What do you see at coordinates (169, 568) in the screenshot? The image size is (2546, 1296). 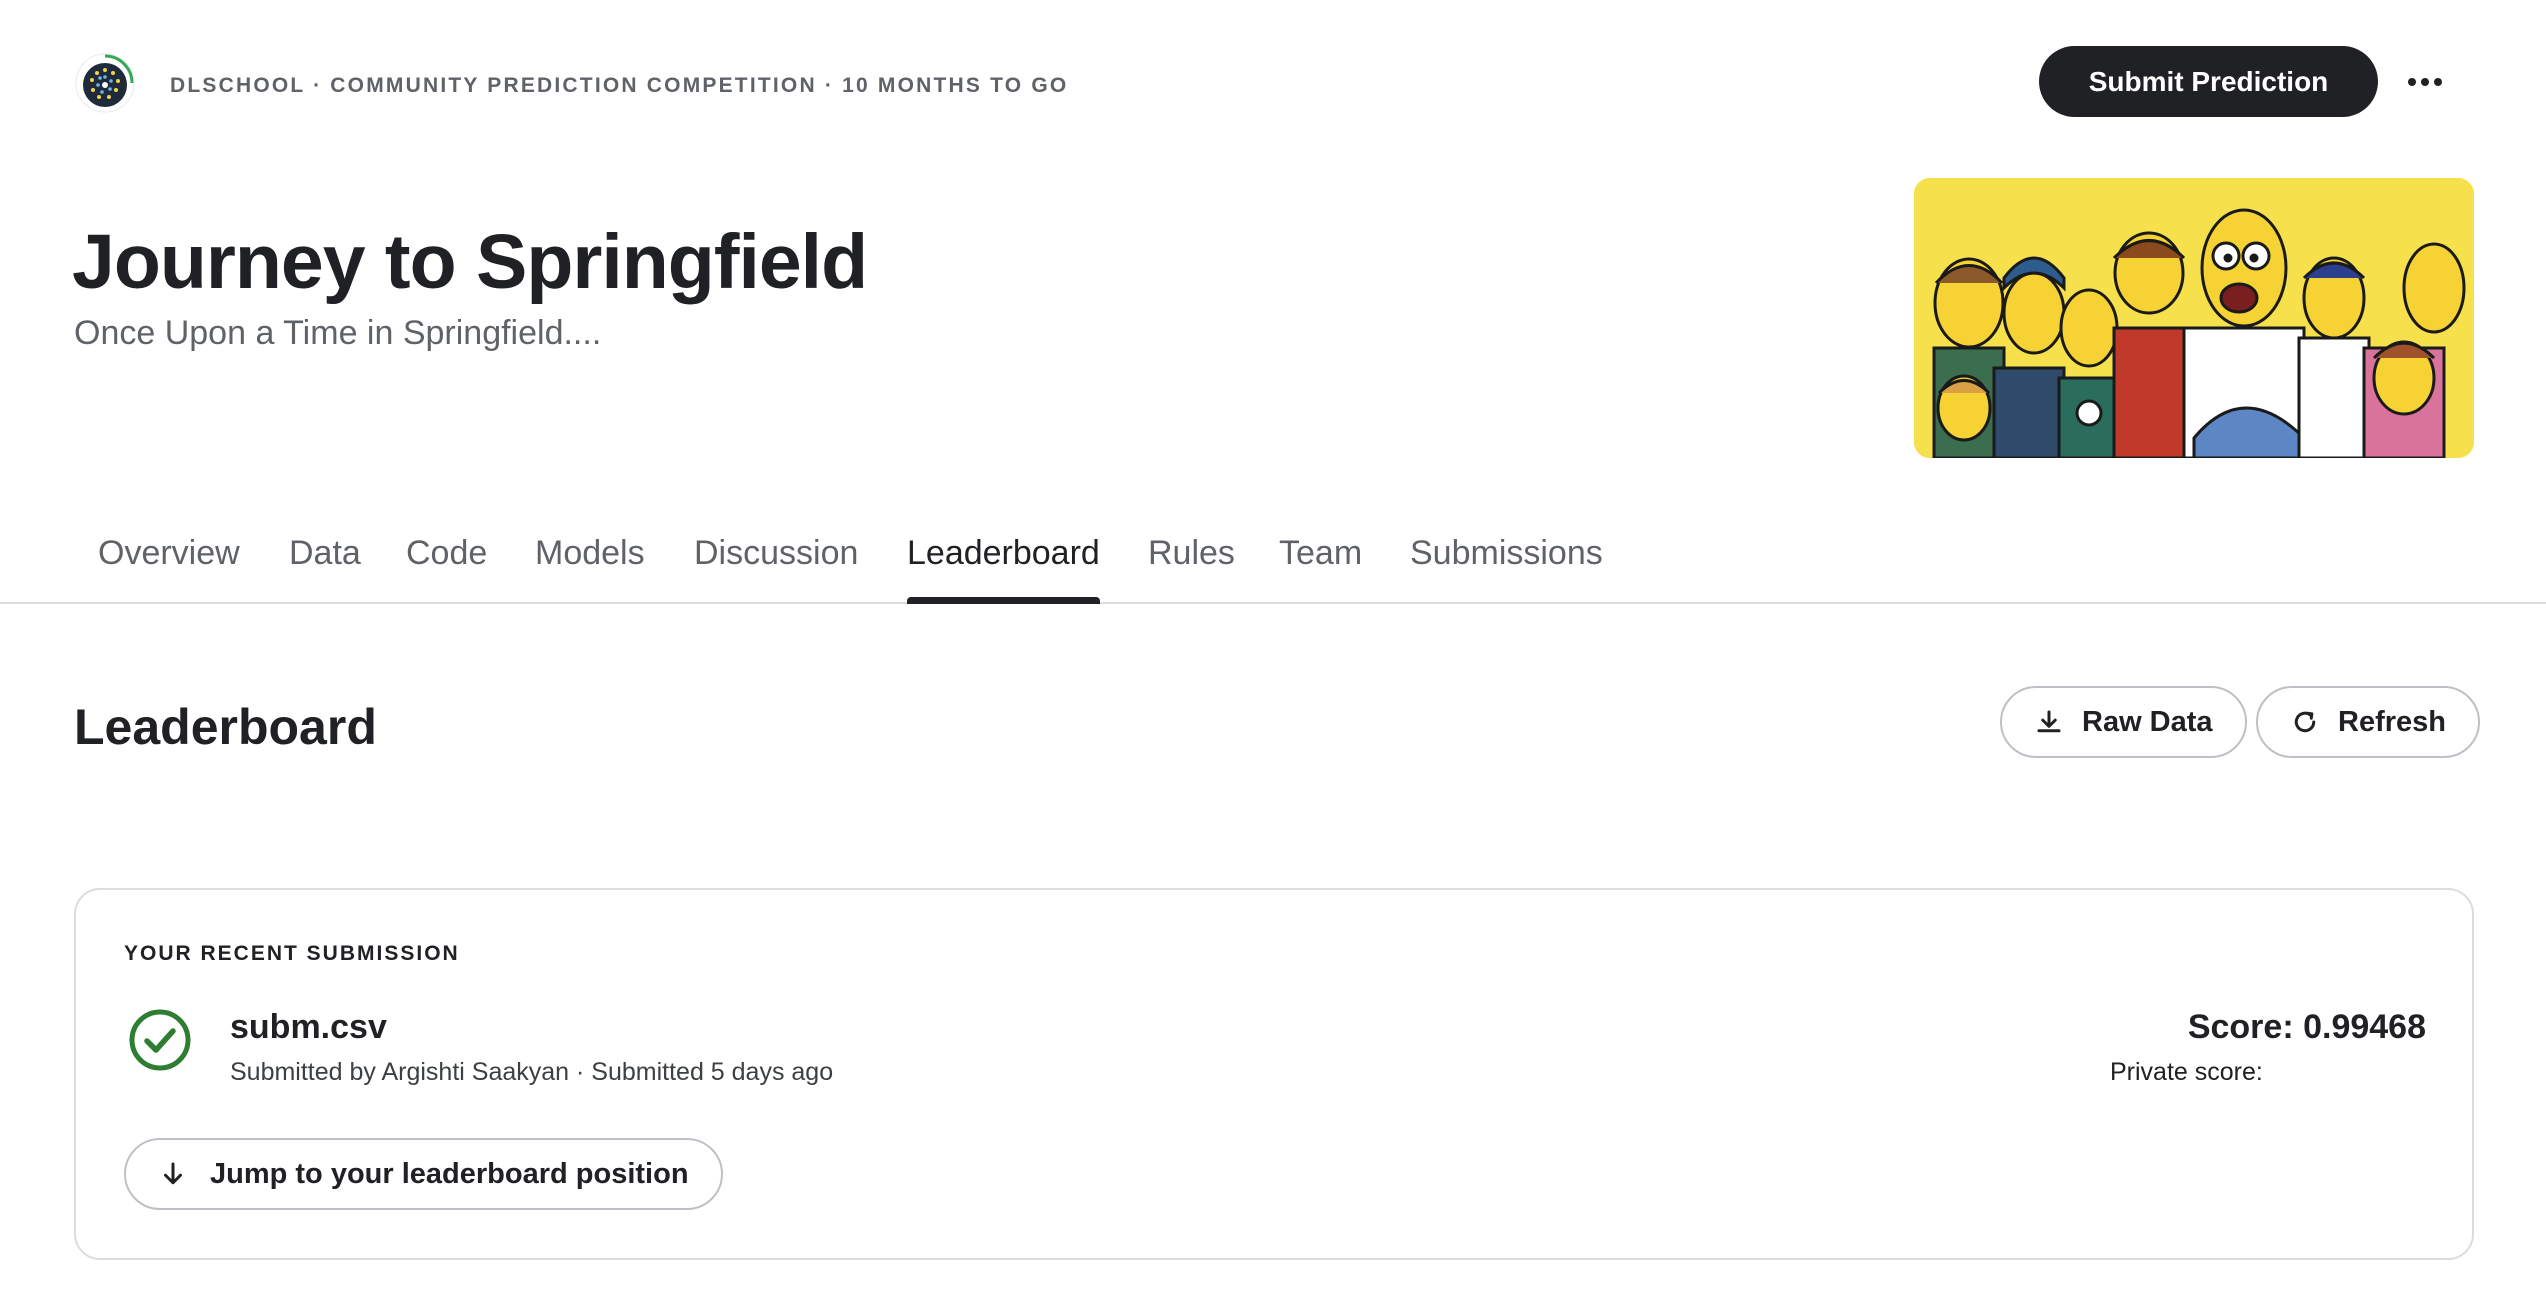 I see `tab-overview: Overview` at bounding box center [169, 568].